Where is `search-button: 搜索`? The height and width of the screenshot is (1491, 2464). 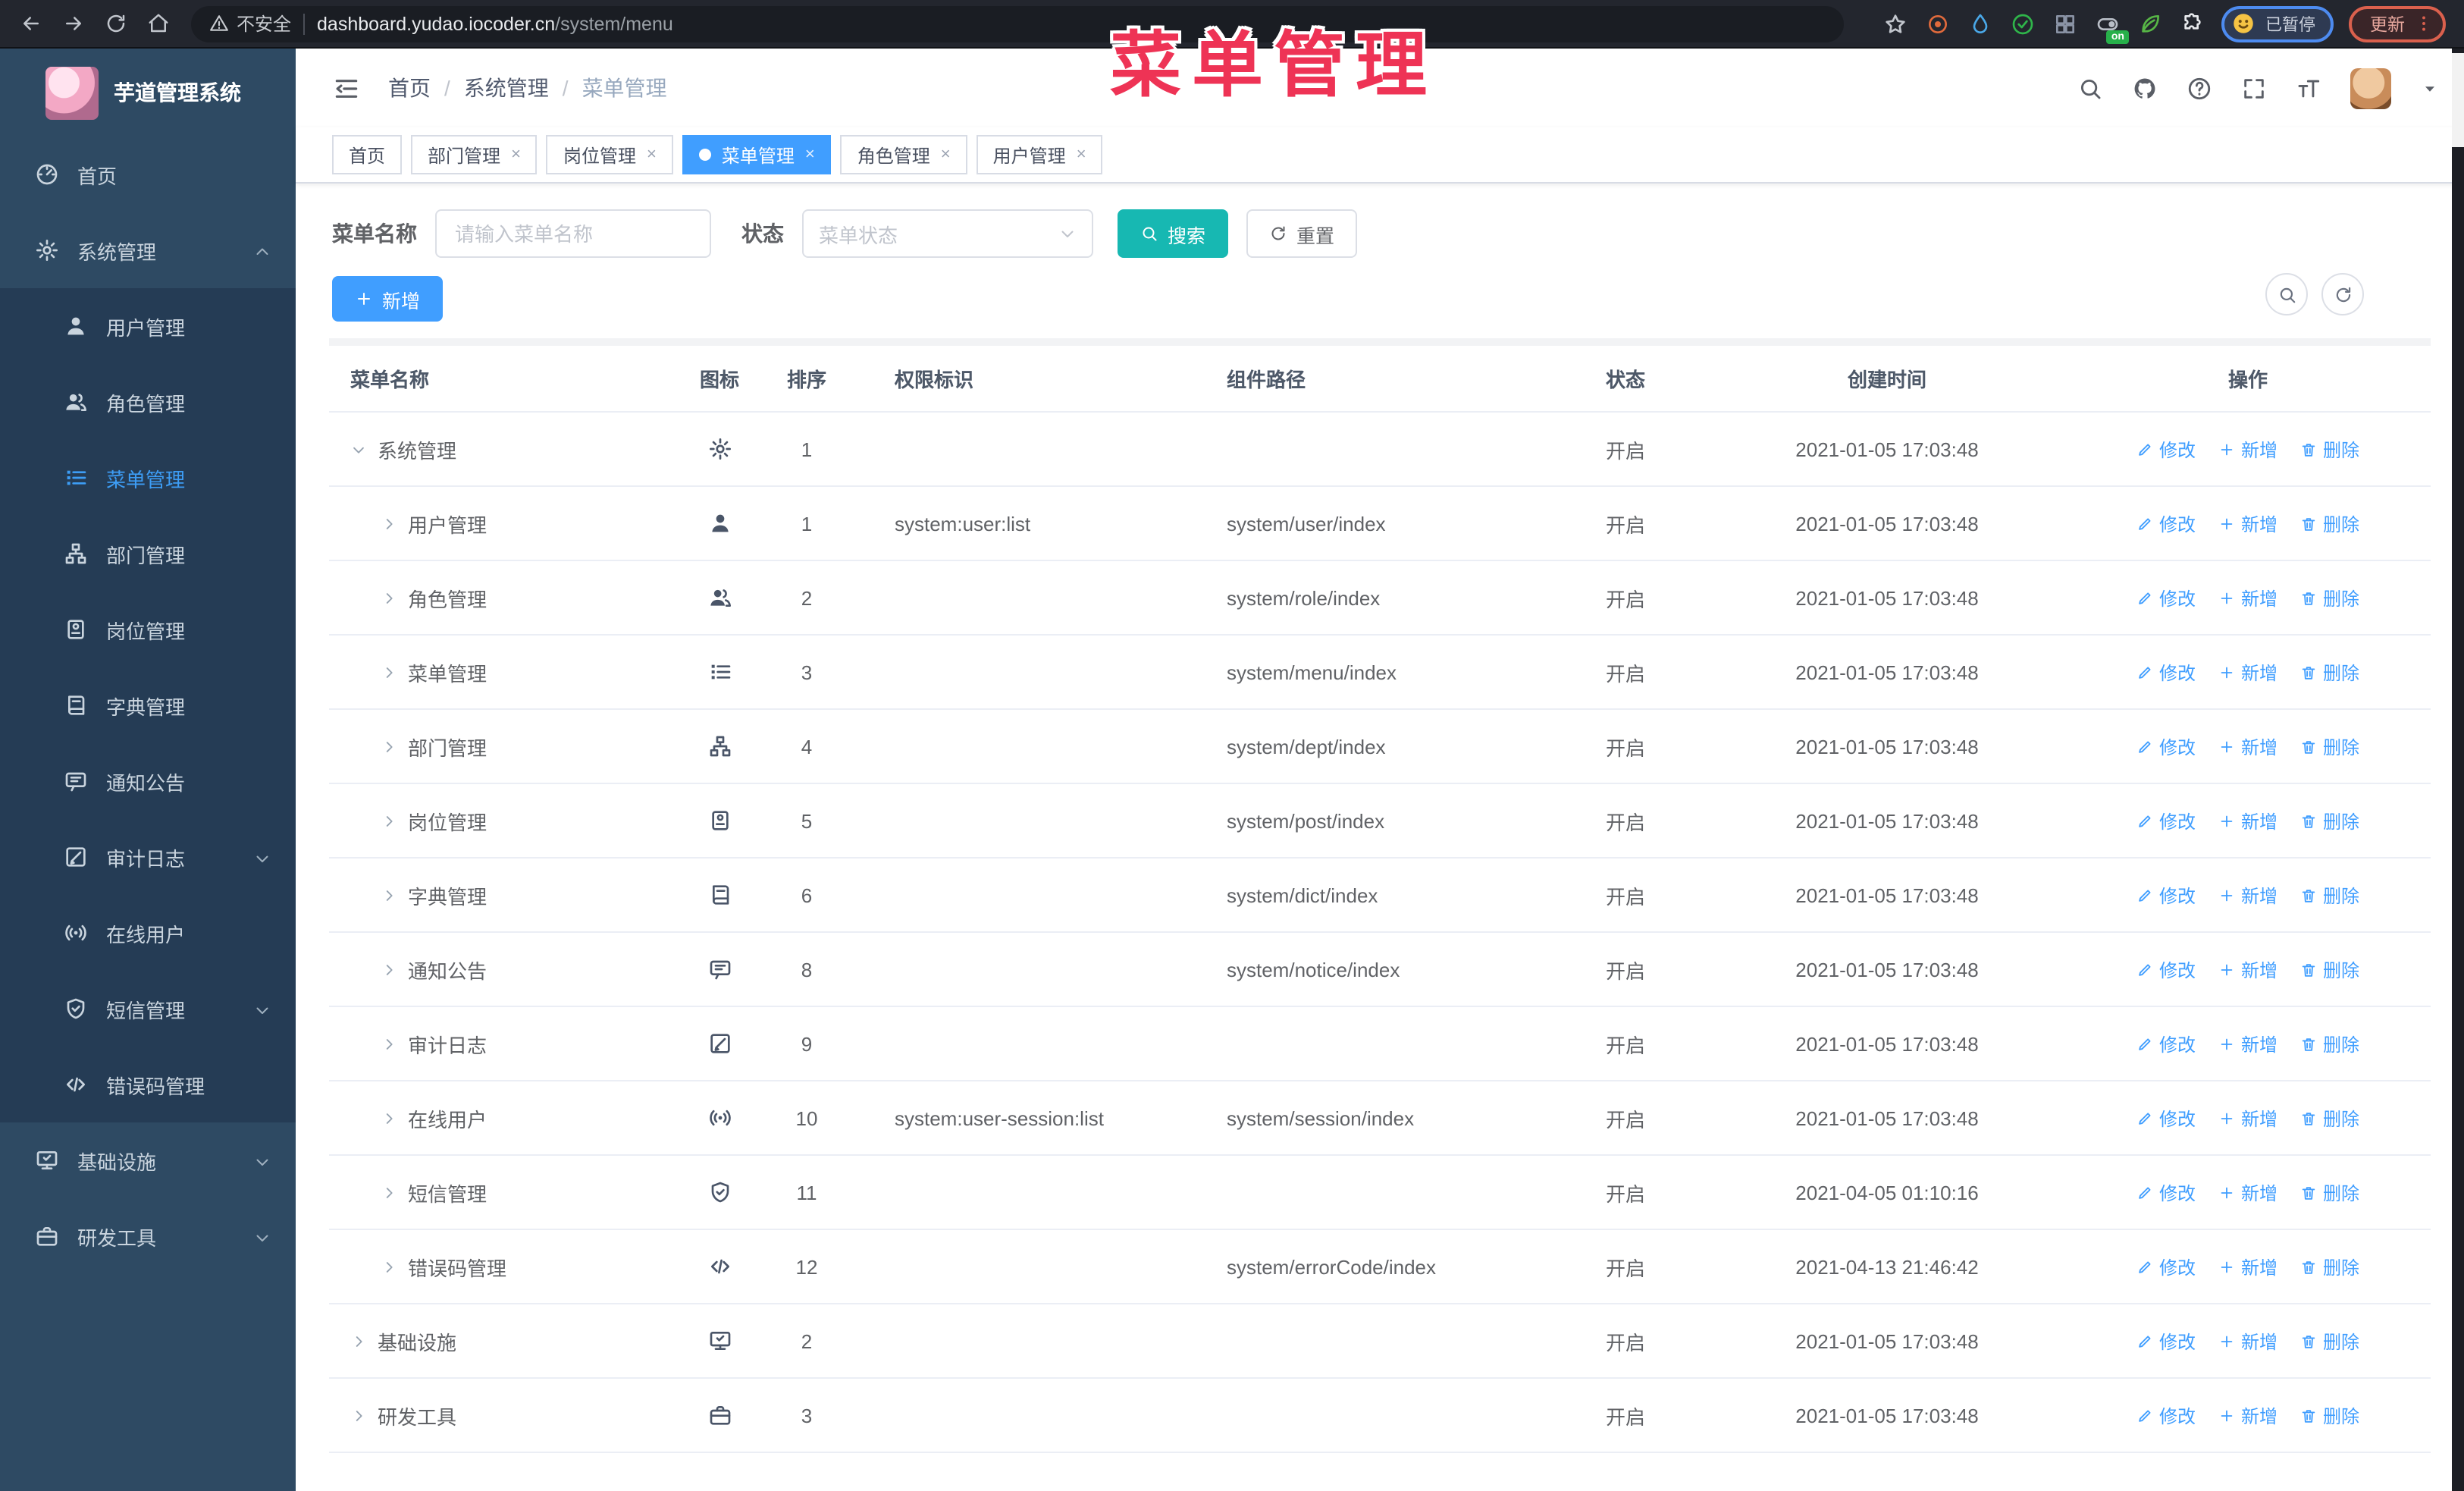 search-button: 搜索 is located at coordinates (1173, 233).